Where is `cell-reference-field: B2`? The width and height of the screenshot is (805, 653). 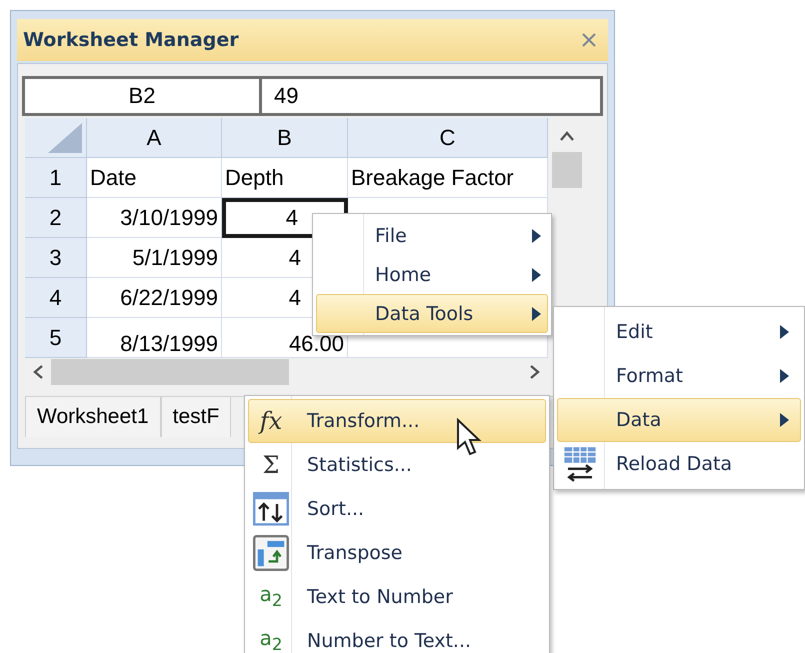 cell-reference-field: B2 is located at coordinates (142, 96).